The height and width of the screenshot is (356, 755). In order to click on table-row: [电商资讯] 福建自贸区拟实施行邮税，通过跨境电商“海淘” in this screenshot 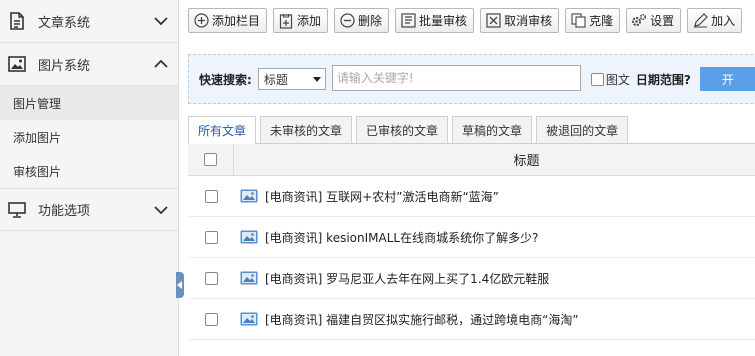, I will do `click(471, 319)`.